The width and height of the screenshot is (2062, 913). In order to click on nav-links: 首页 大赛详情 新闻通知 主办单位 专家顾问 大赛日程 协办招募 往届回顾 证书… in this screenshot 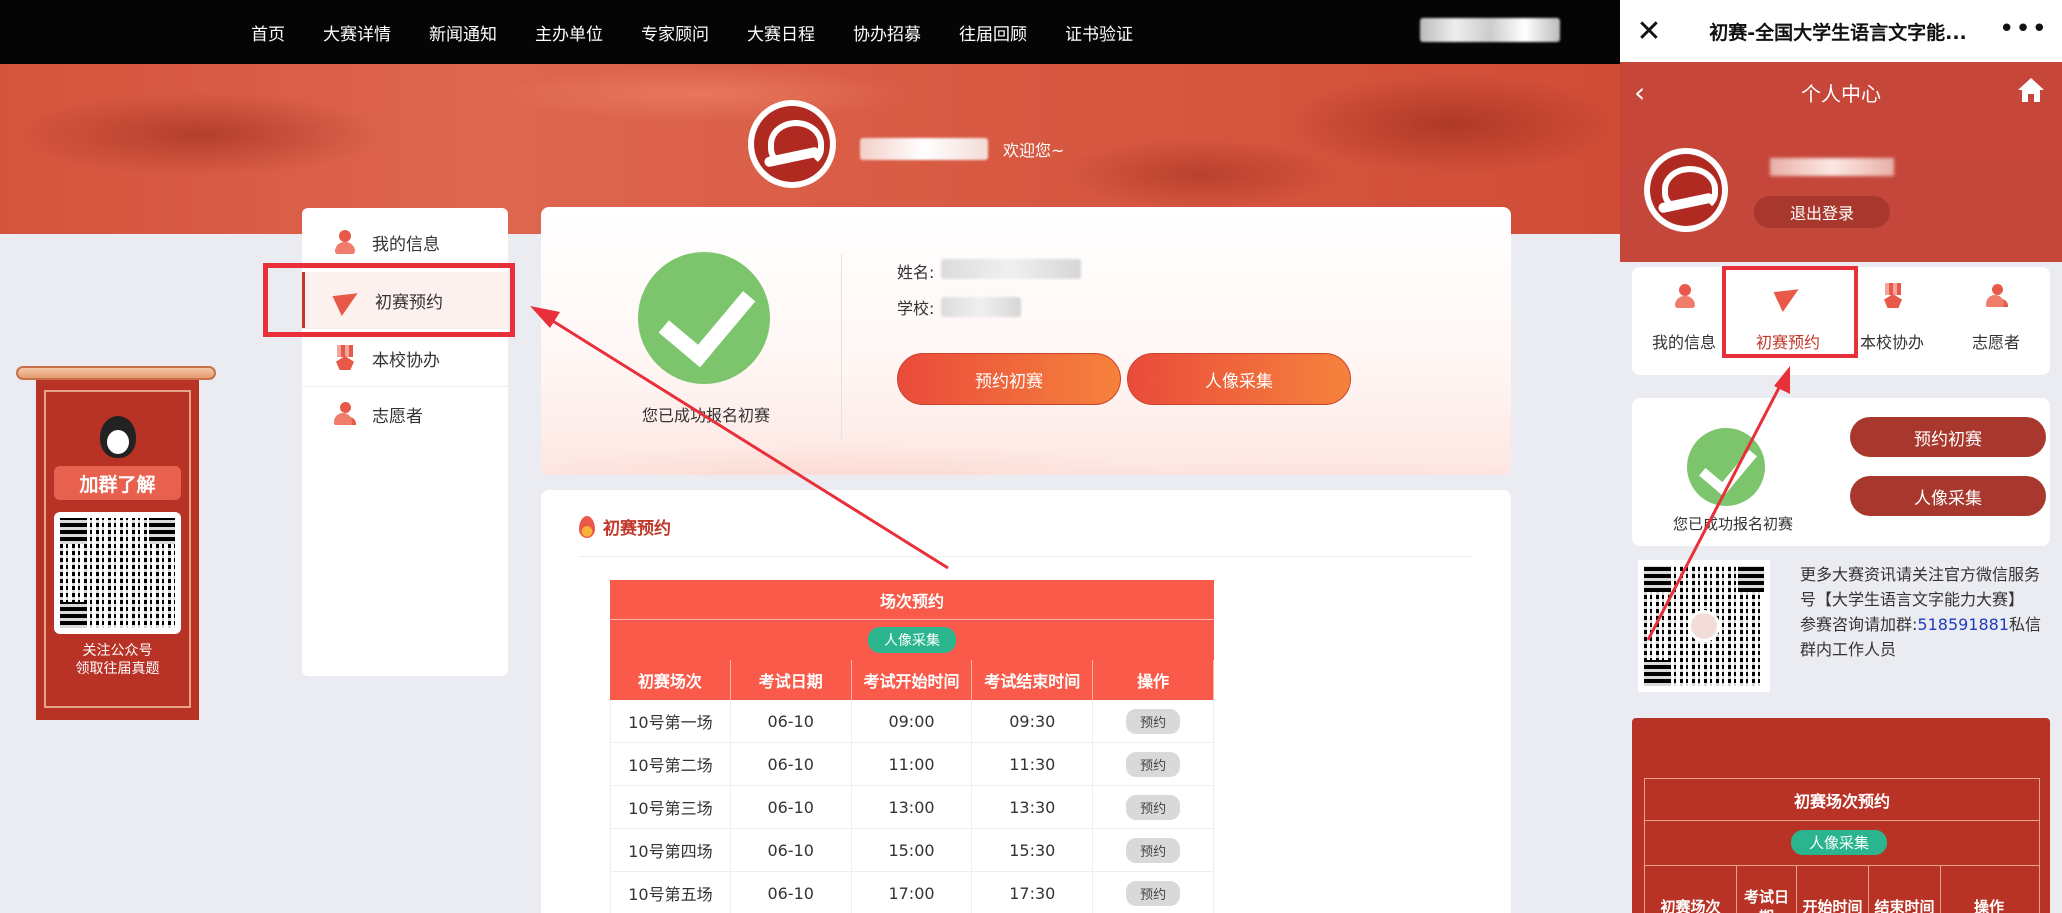, I will do `click(692, 32)`.